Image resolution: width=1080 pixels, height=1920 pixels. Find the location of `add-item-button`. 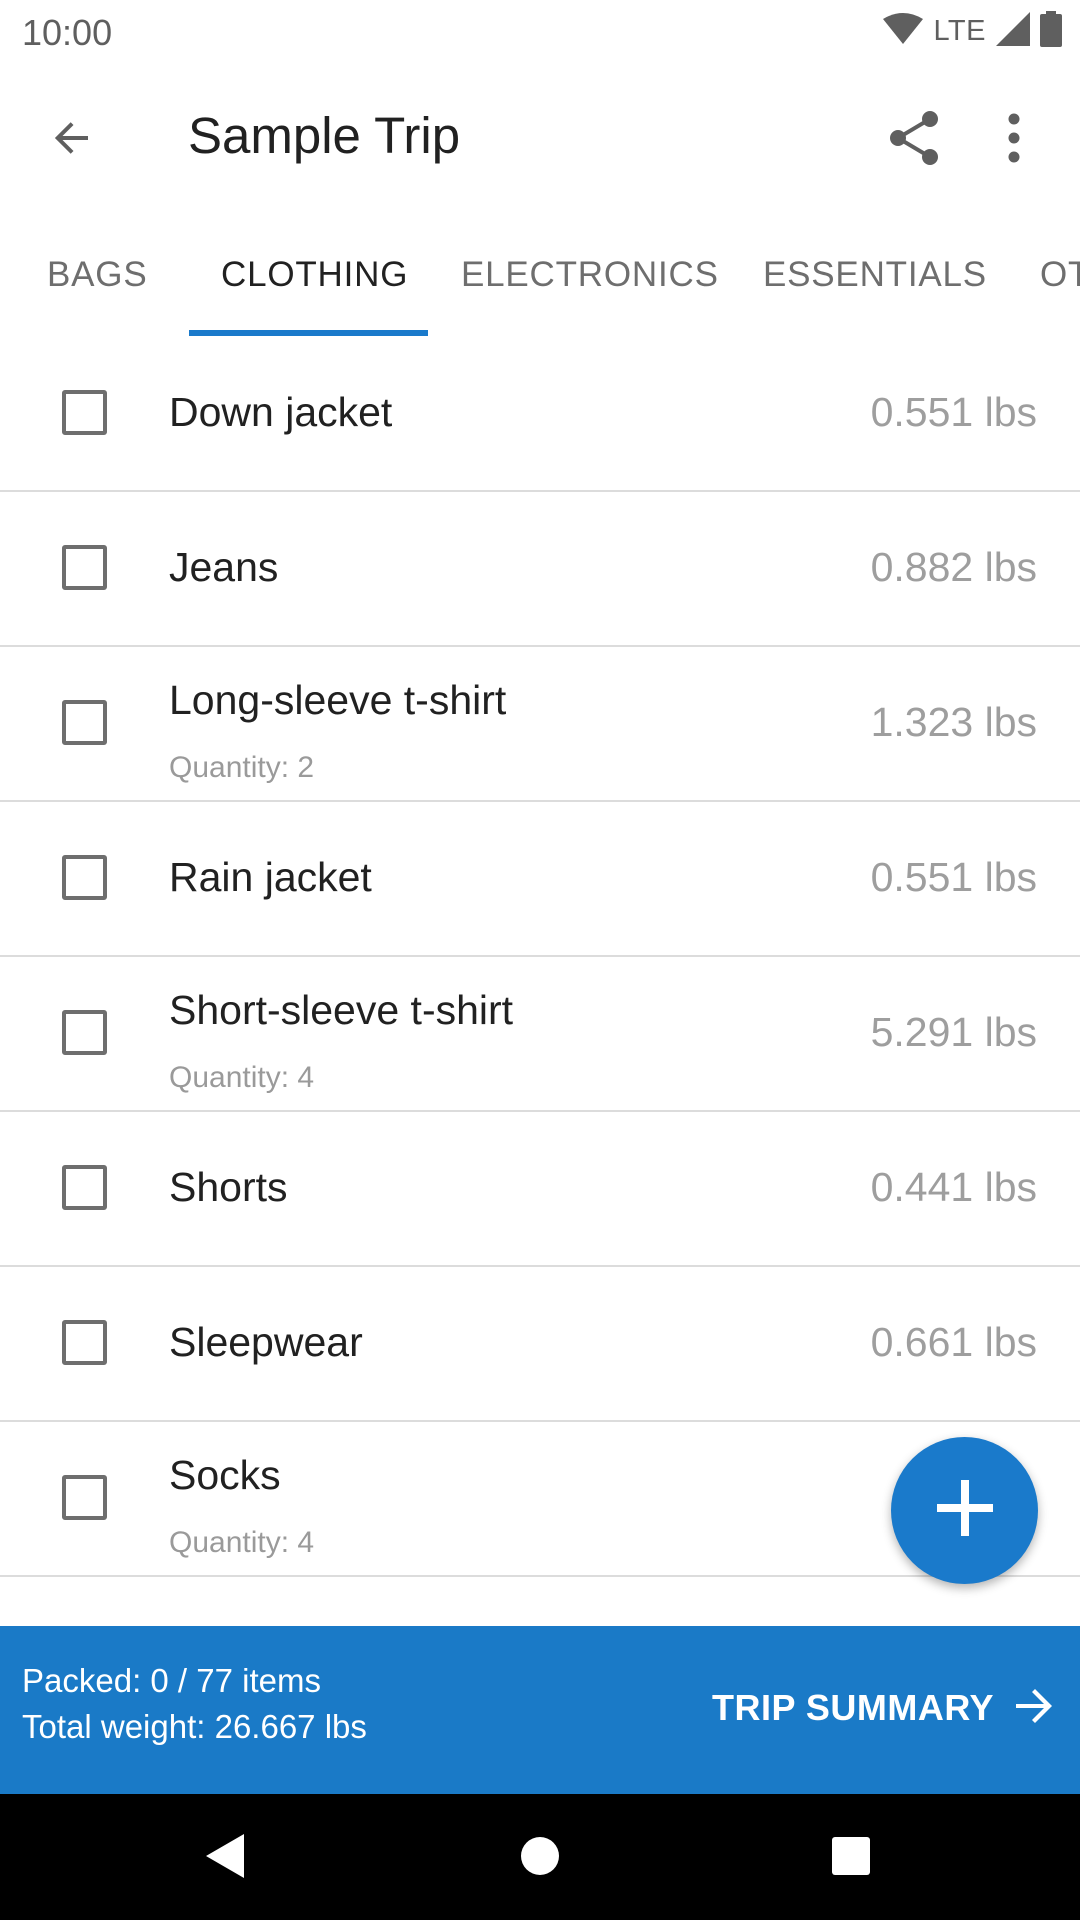

add-item-button is located at coordinates (964, 1510).